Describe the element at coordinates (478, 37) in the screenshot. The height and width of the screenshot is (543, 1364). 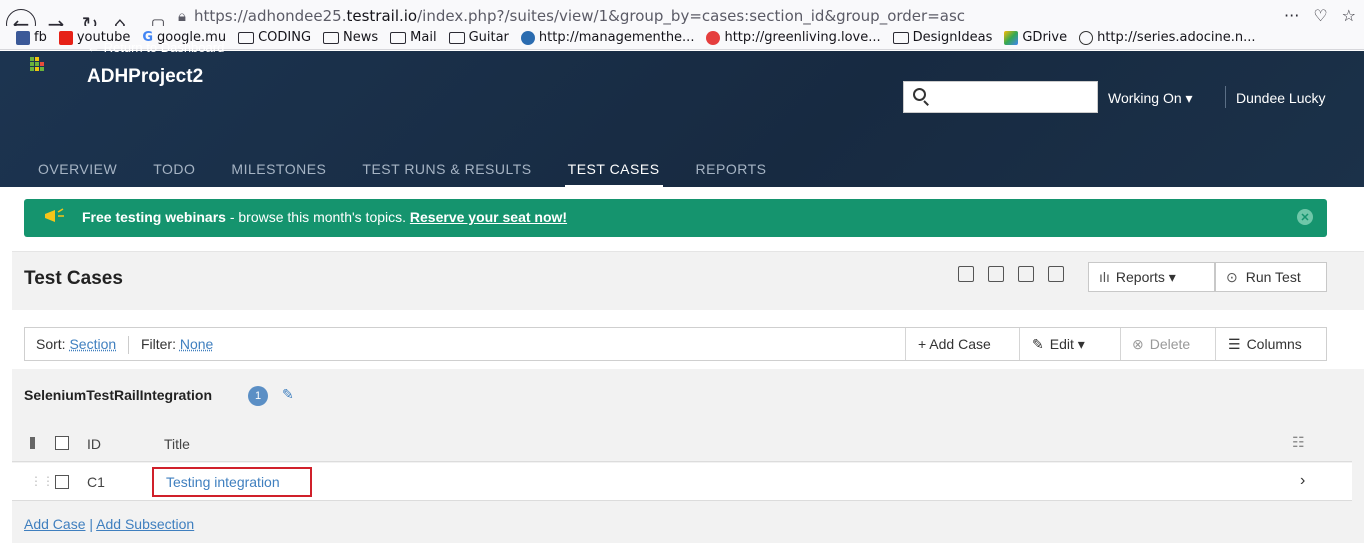
I see `bookmark-guitar: Guitar` at that location.